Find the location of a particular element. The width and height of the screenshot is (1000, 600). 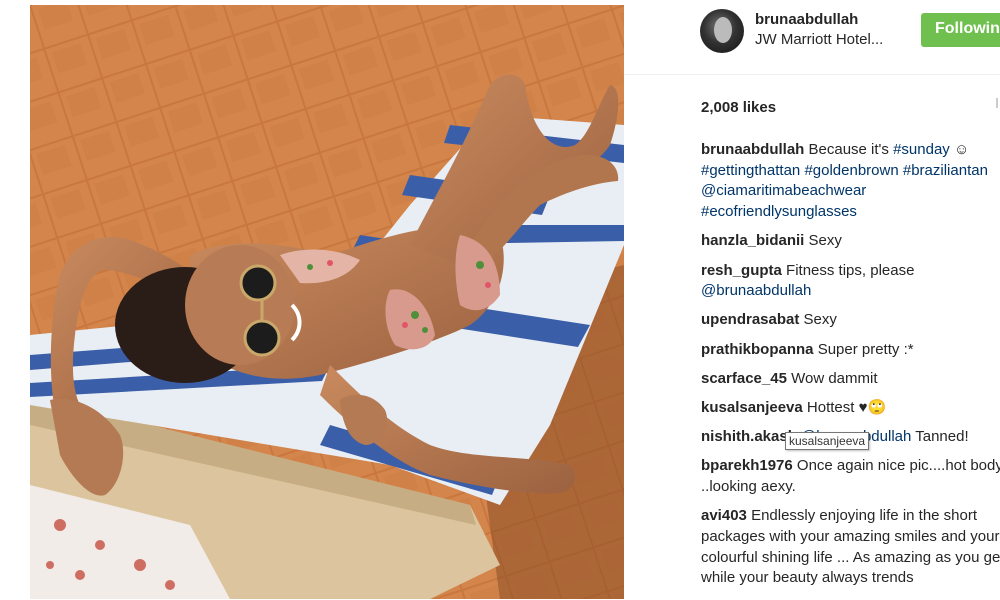

following-button: Following is located at coordinates (960, 30).